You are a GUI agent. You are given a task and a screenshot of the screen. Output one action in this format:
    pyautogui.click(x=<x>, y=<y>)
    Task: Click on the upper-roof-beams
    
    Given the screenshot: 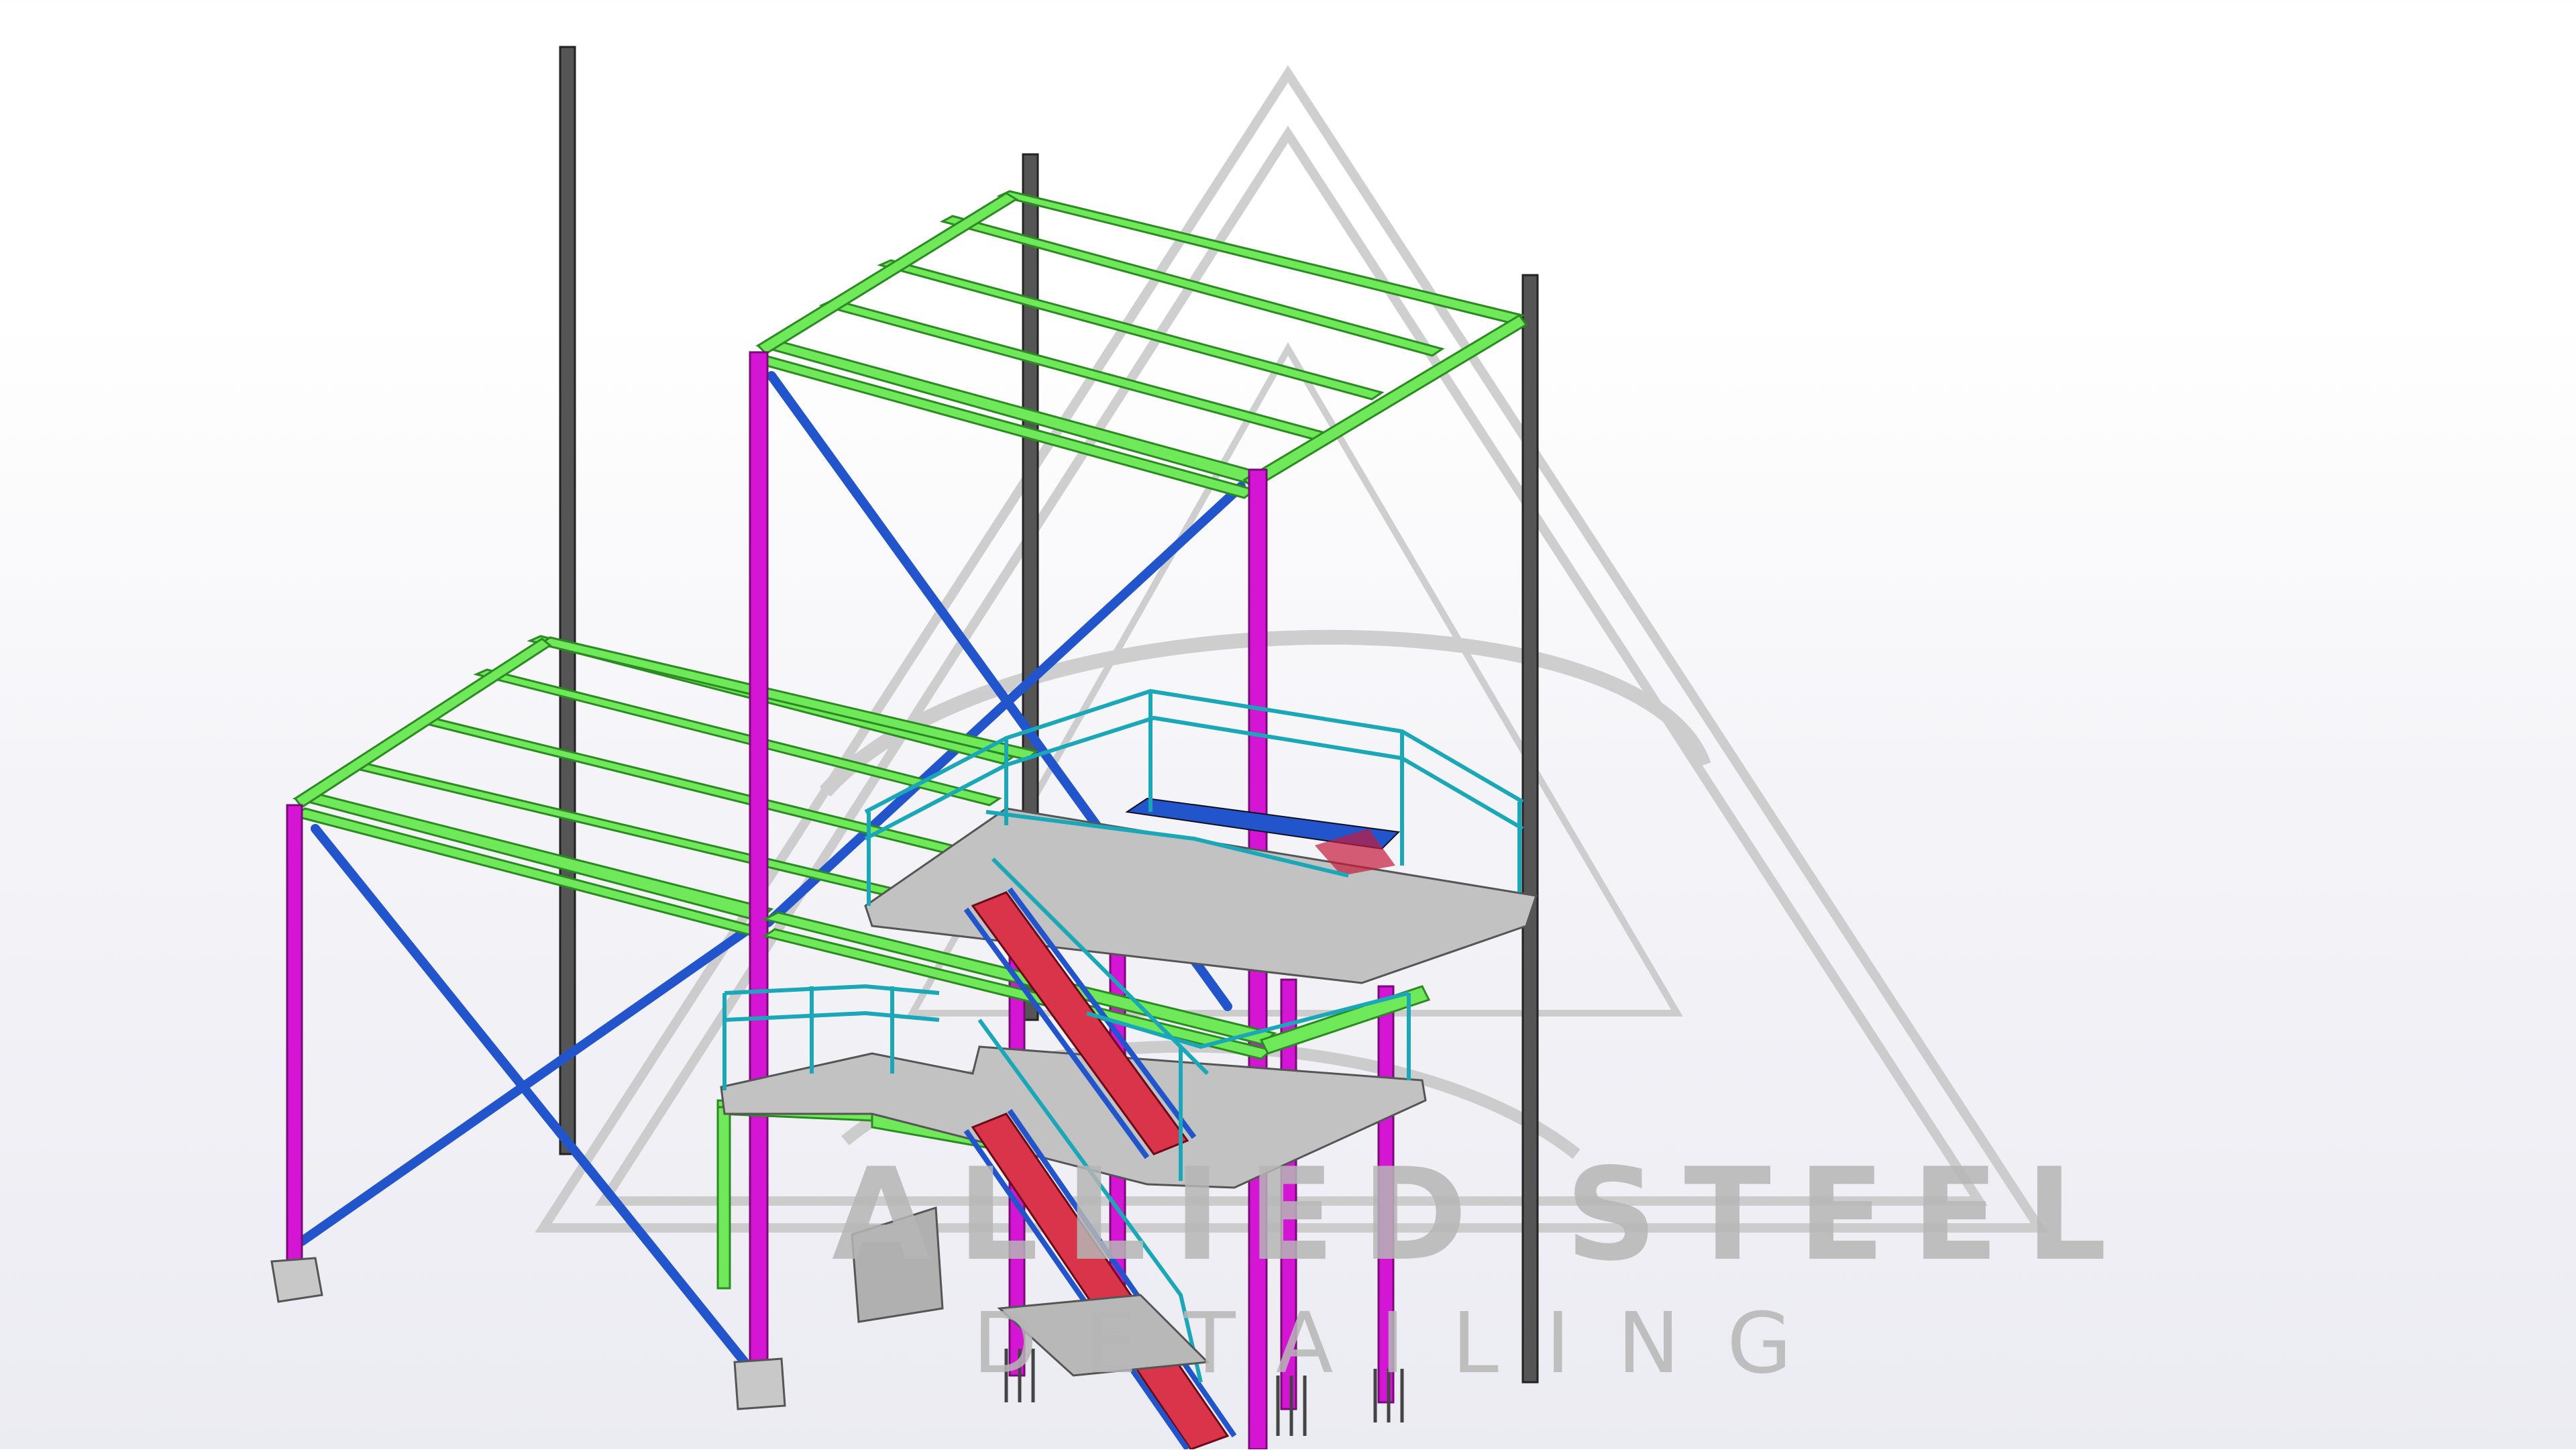 What is the action you would take?
    pyautogui.click(x=1140, y=345)
    